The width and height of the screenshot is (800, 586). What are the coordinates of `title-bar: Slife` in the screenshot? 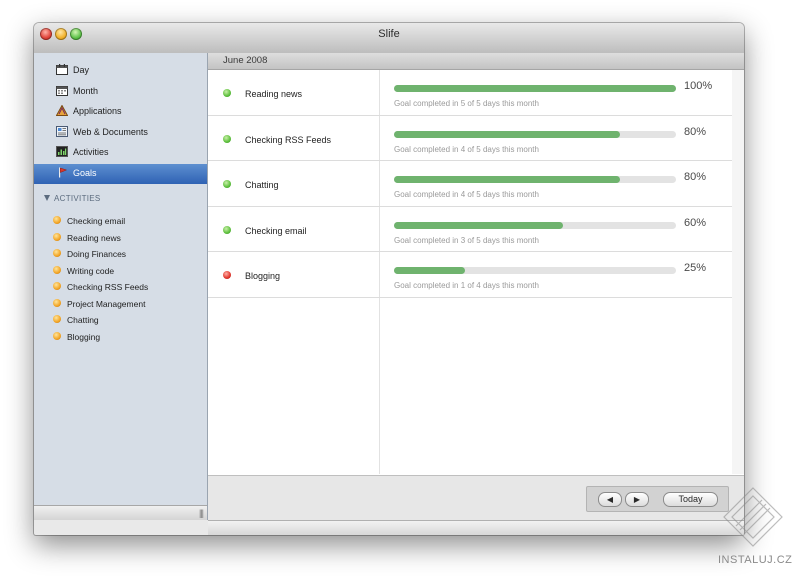 It's located at (389, 38).